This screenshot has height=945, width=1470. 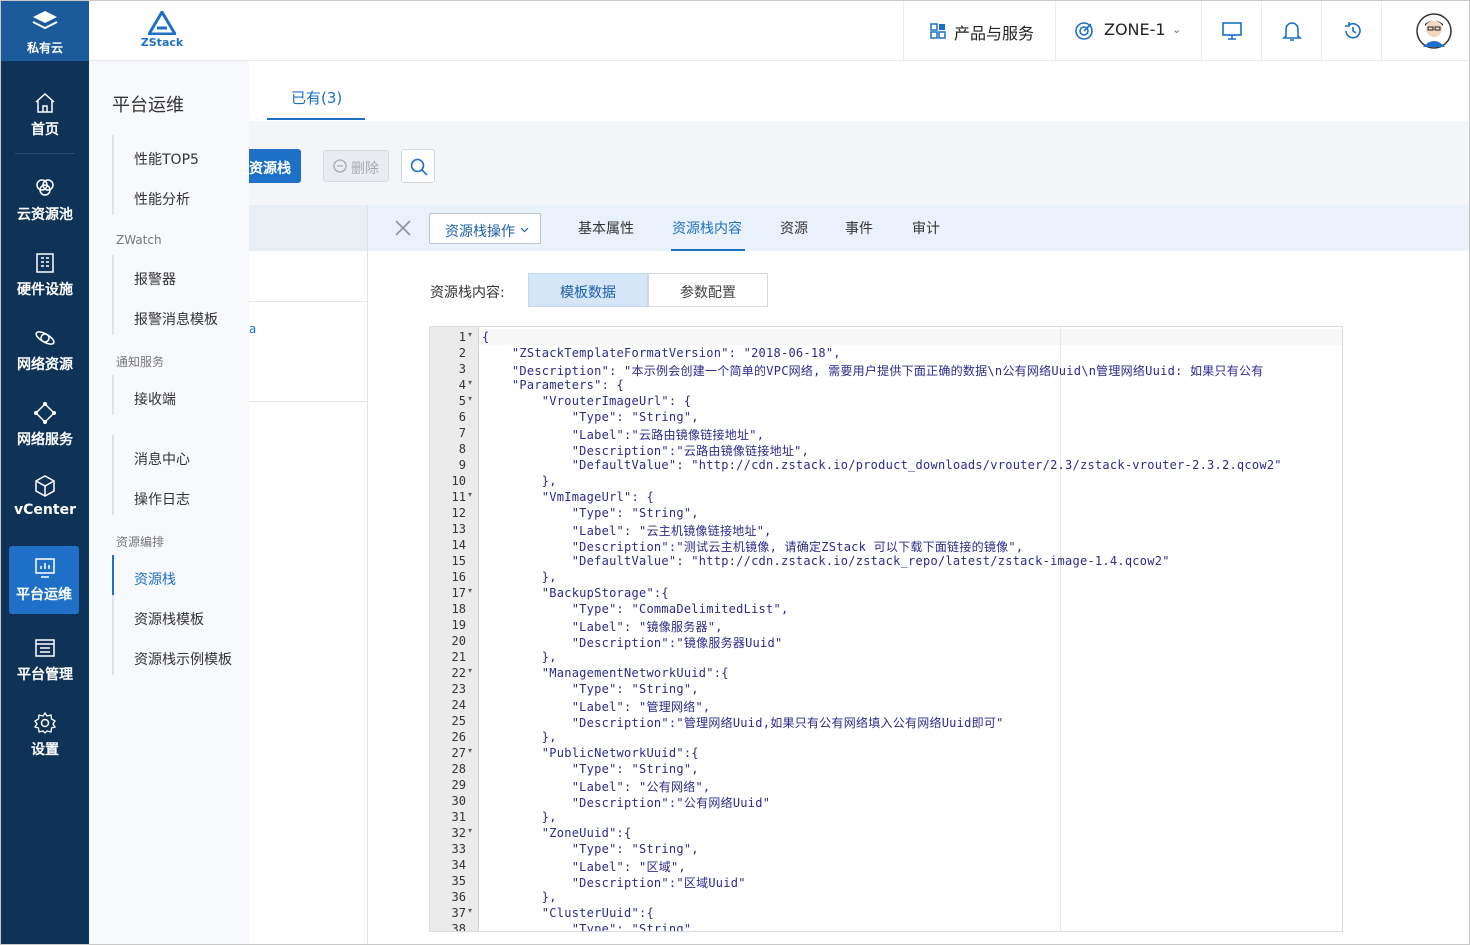 What do you see at coordinates (886, 385) in the screenshot?
I see `code-line: 4 ▾ "Parameters": {` at bounding box center [886, 385].